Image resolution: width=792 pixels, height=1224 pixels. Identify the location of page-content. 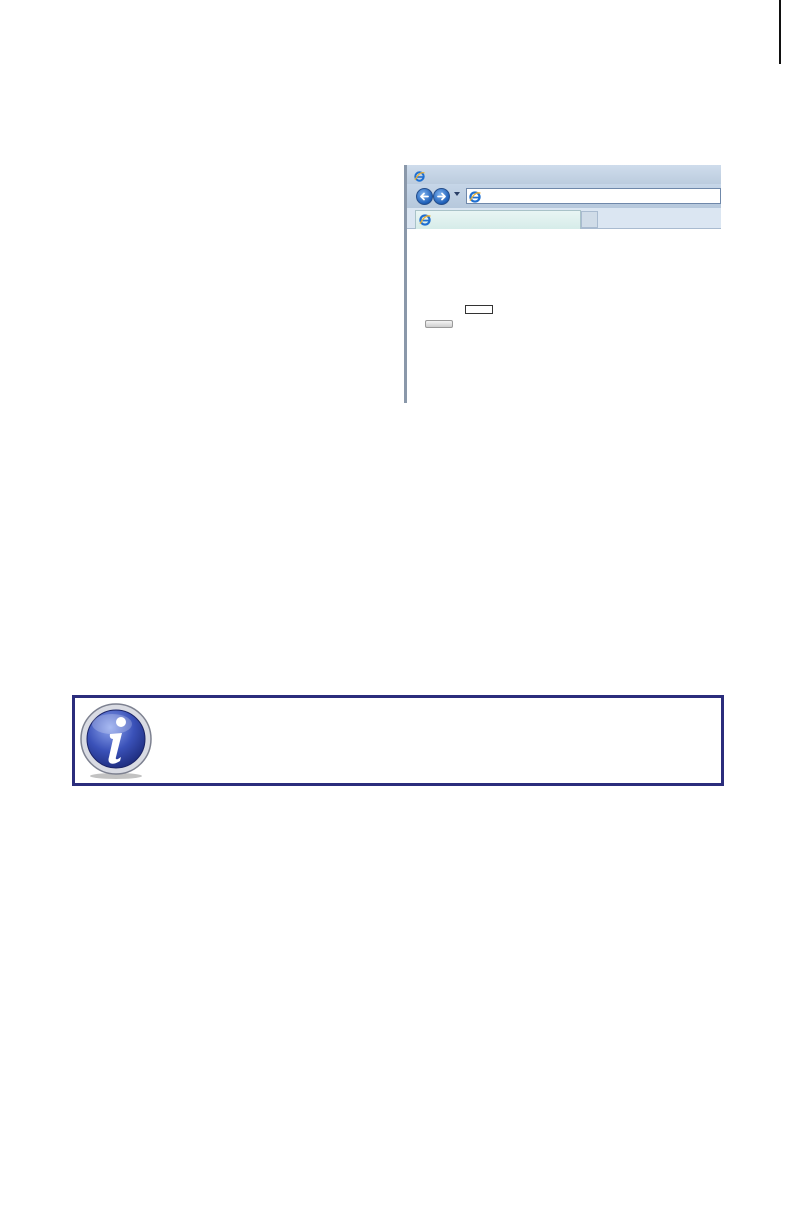
(564, 316).